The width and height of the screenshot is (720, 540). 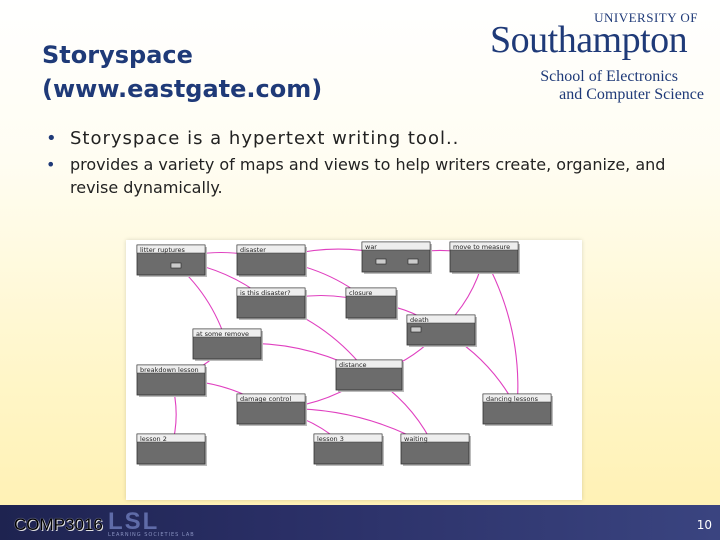 What do you see at coordinates (222, 334) in the screenshot?
I see `map-node-label: at some remove` at bounding box center [222, 334].